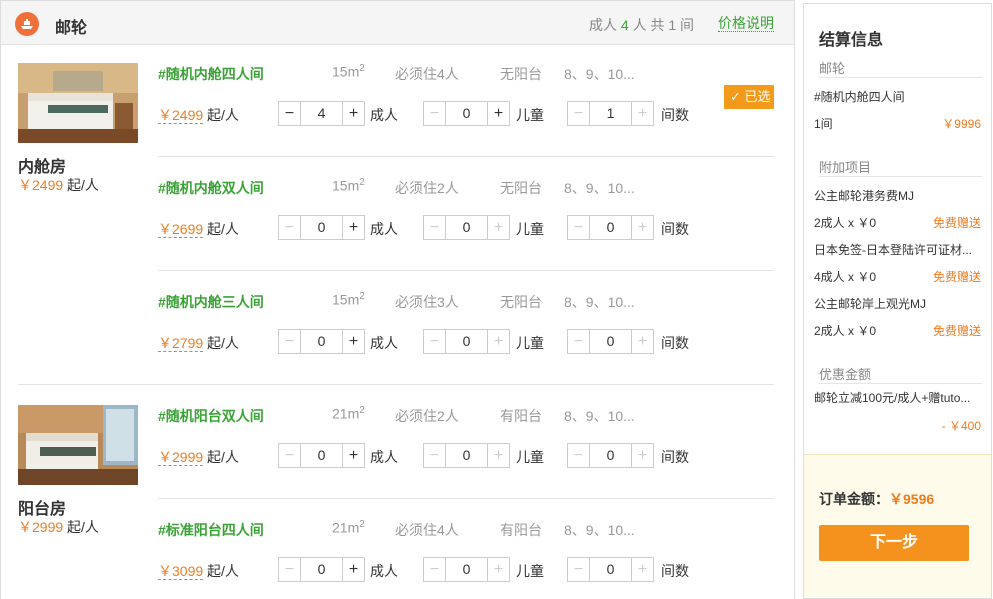  I want to click on room-name: #随机内舱三人间, so click(211, 302).